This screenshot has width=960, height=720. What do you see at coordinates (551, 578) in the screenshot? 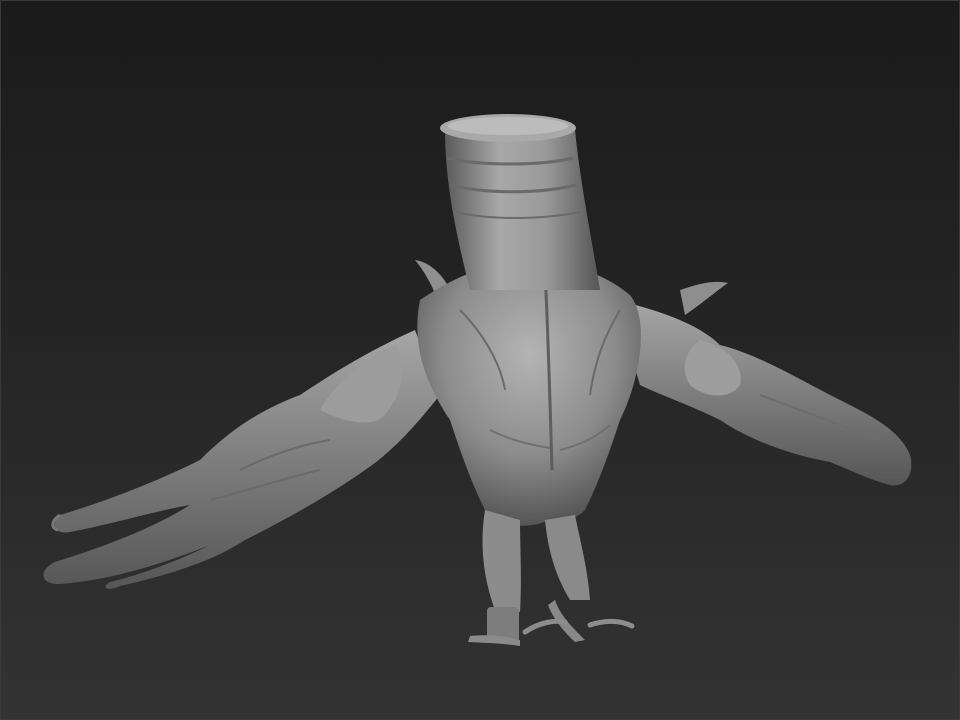
I see `legs` at bounding box center [551, 578].